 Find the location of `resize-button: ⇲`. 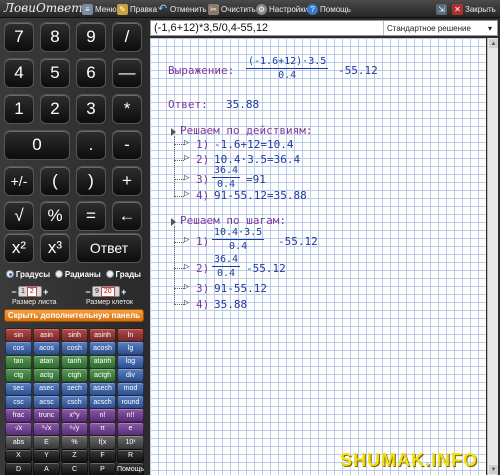

resize-button: ⇲ is located at coordinates (442, 9).